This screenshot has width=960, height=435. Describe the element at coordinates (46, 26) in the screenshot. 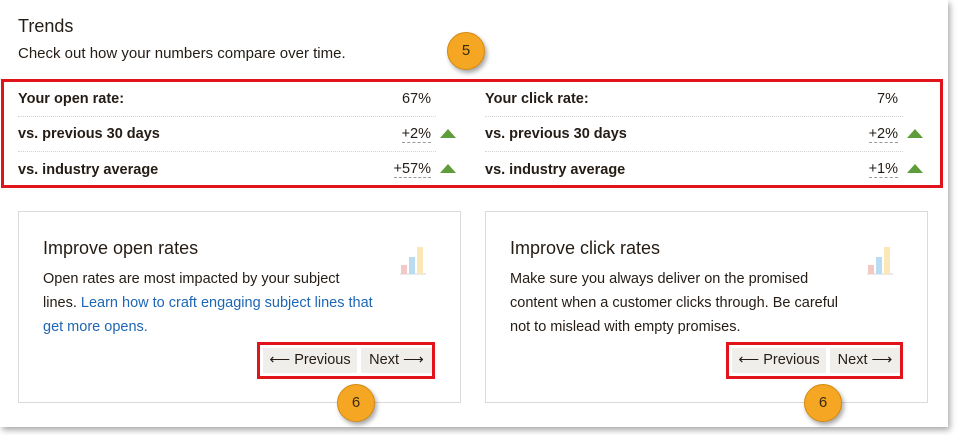

I see `trends-title: Trends` at that location.